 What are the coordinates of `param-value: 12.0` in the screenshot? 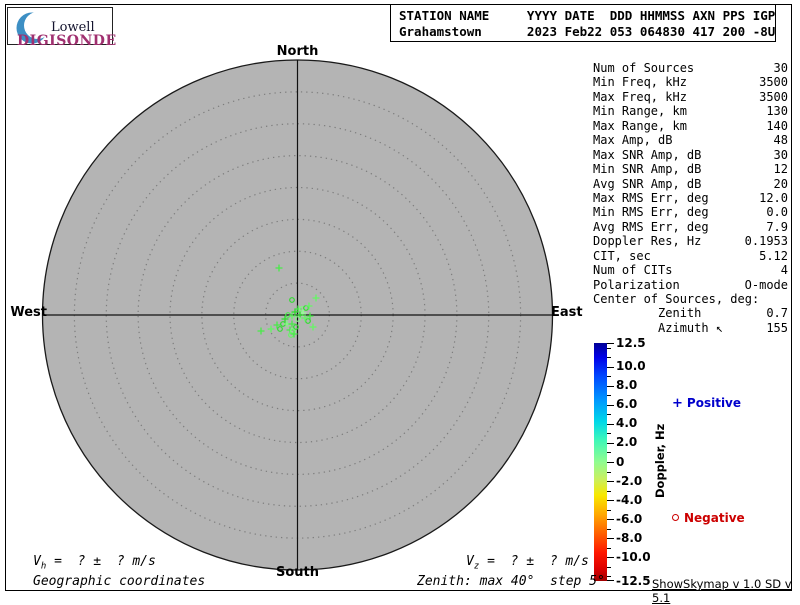 It's located at (773, 197).